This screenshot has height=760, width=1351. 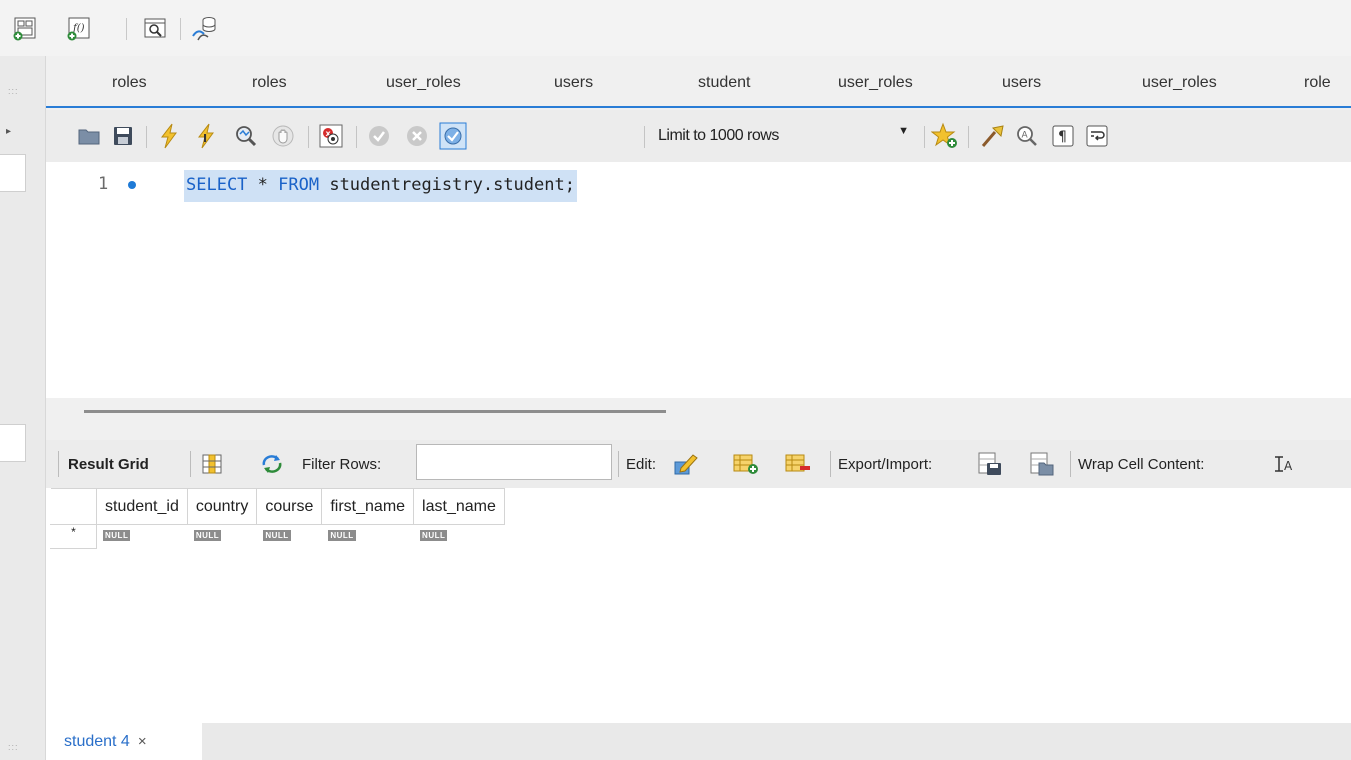 What do you see at coordinates (641, 464) in the screenshot?
I see `edit-label: Edit:` at bounding box center [641, 464].